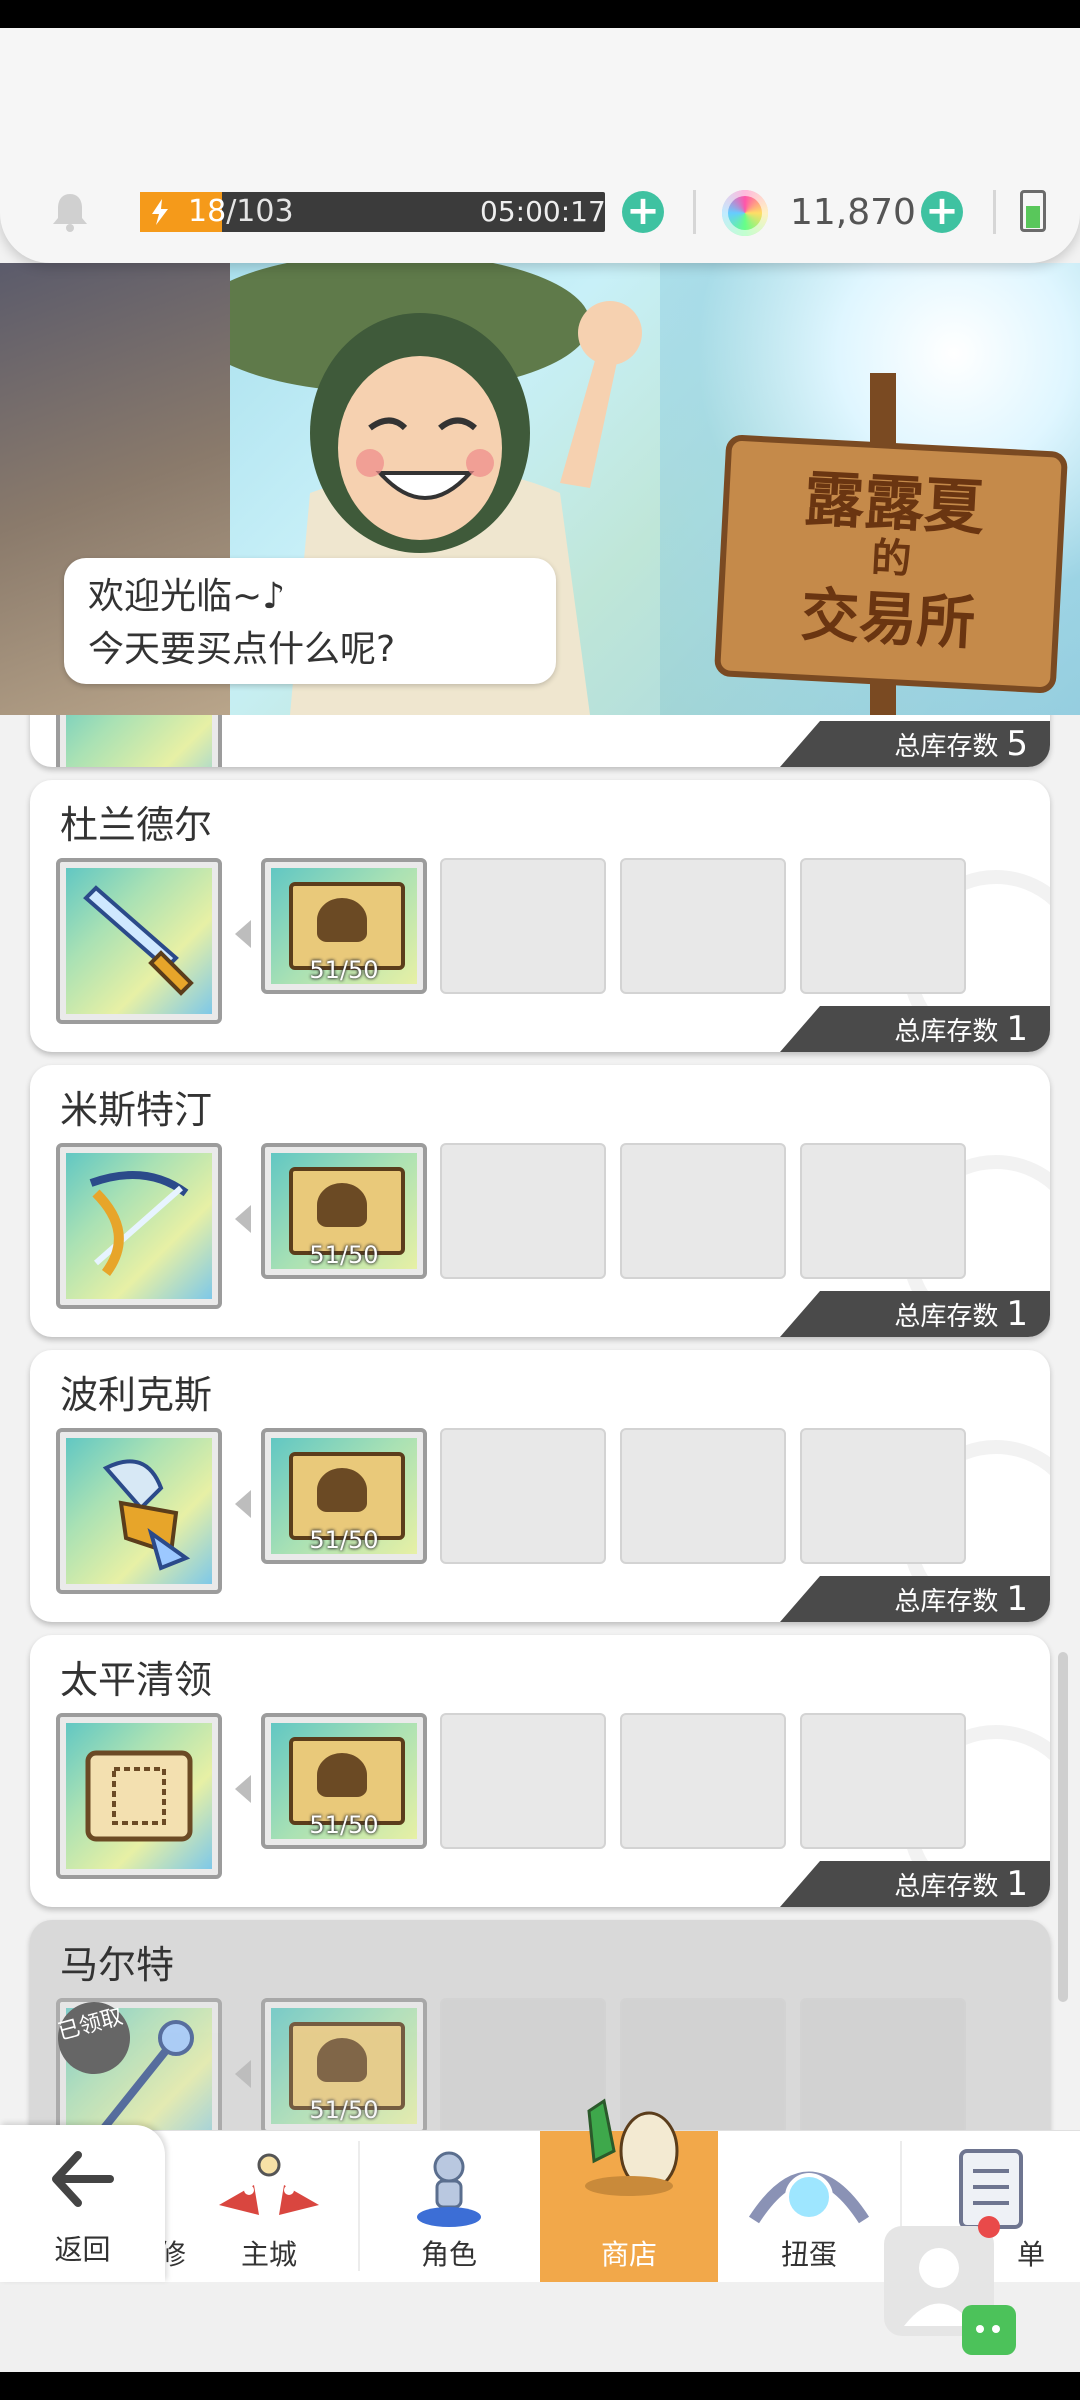 The height and width of the screenshot is (2400, 1080). I want to click on item-name: 波利克斯, so click(136, 1395).